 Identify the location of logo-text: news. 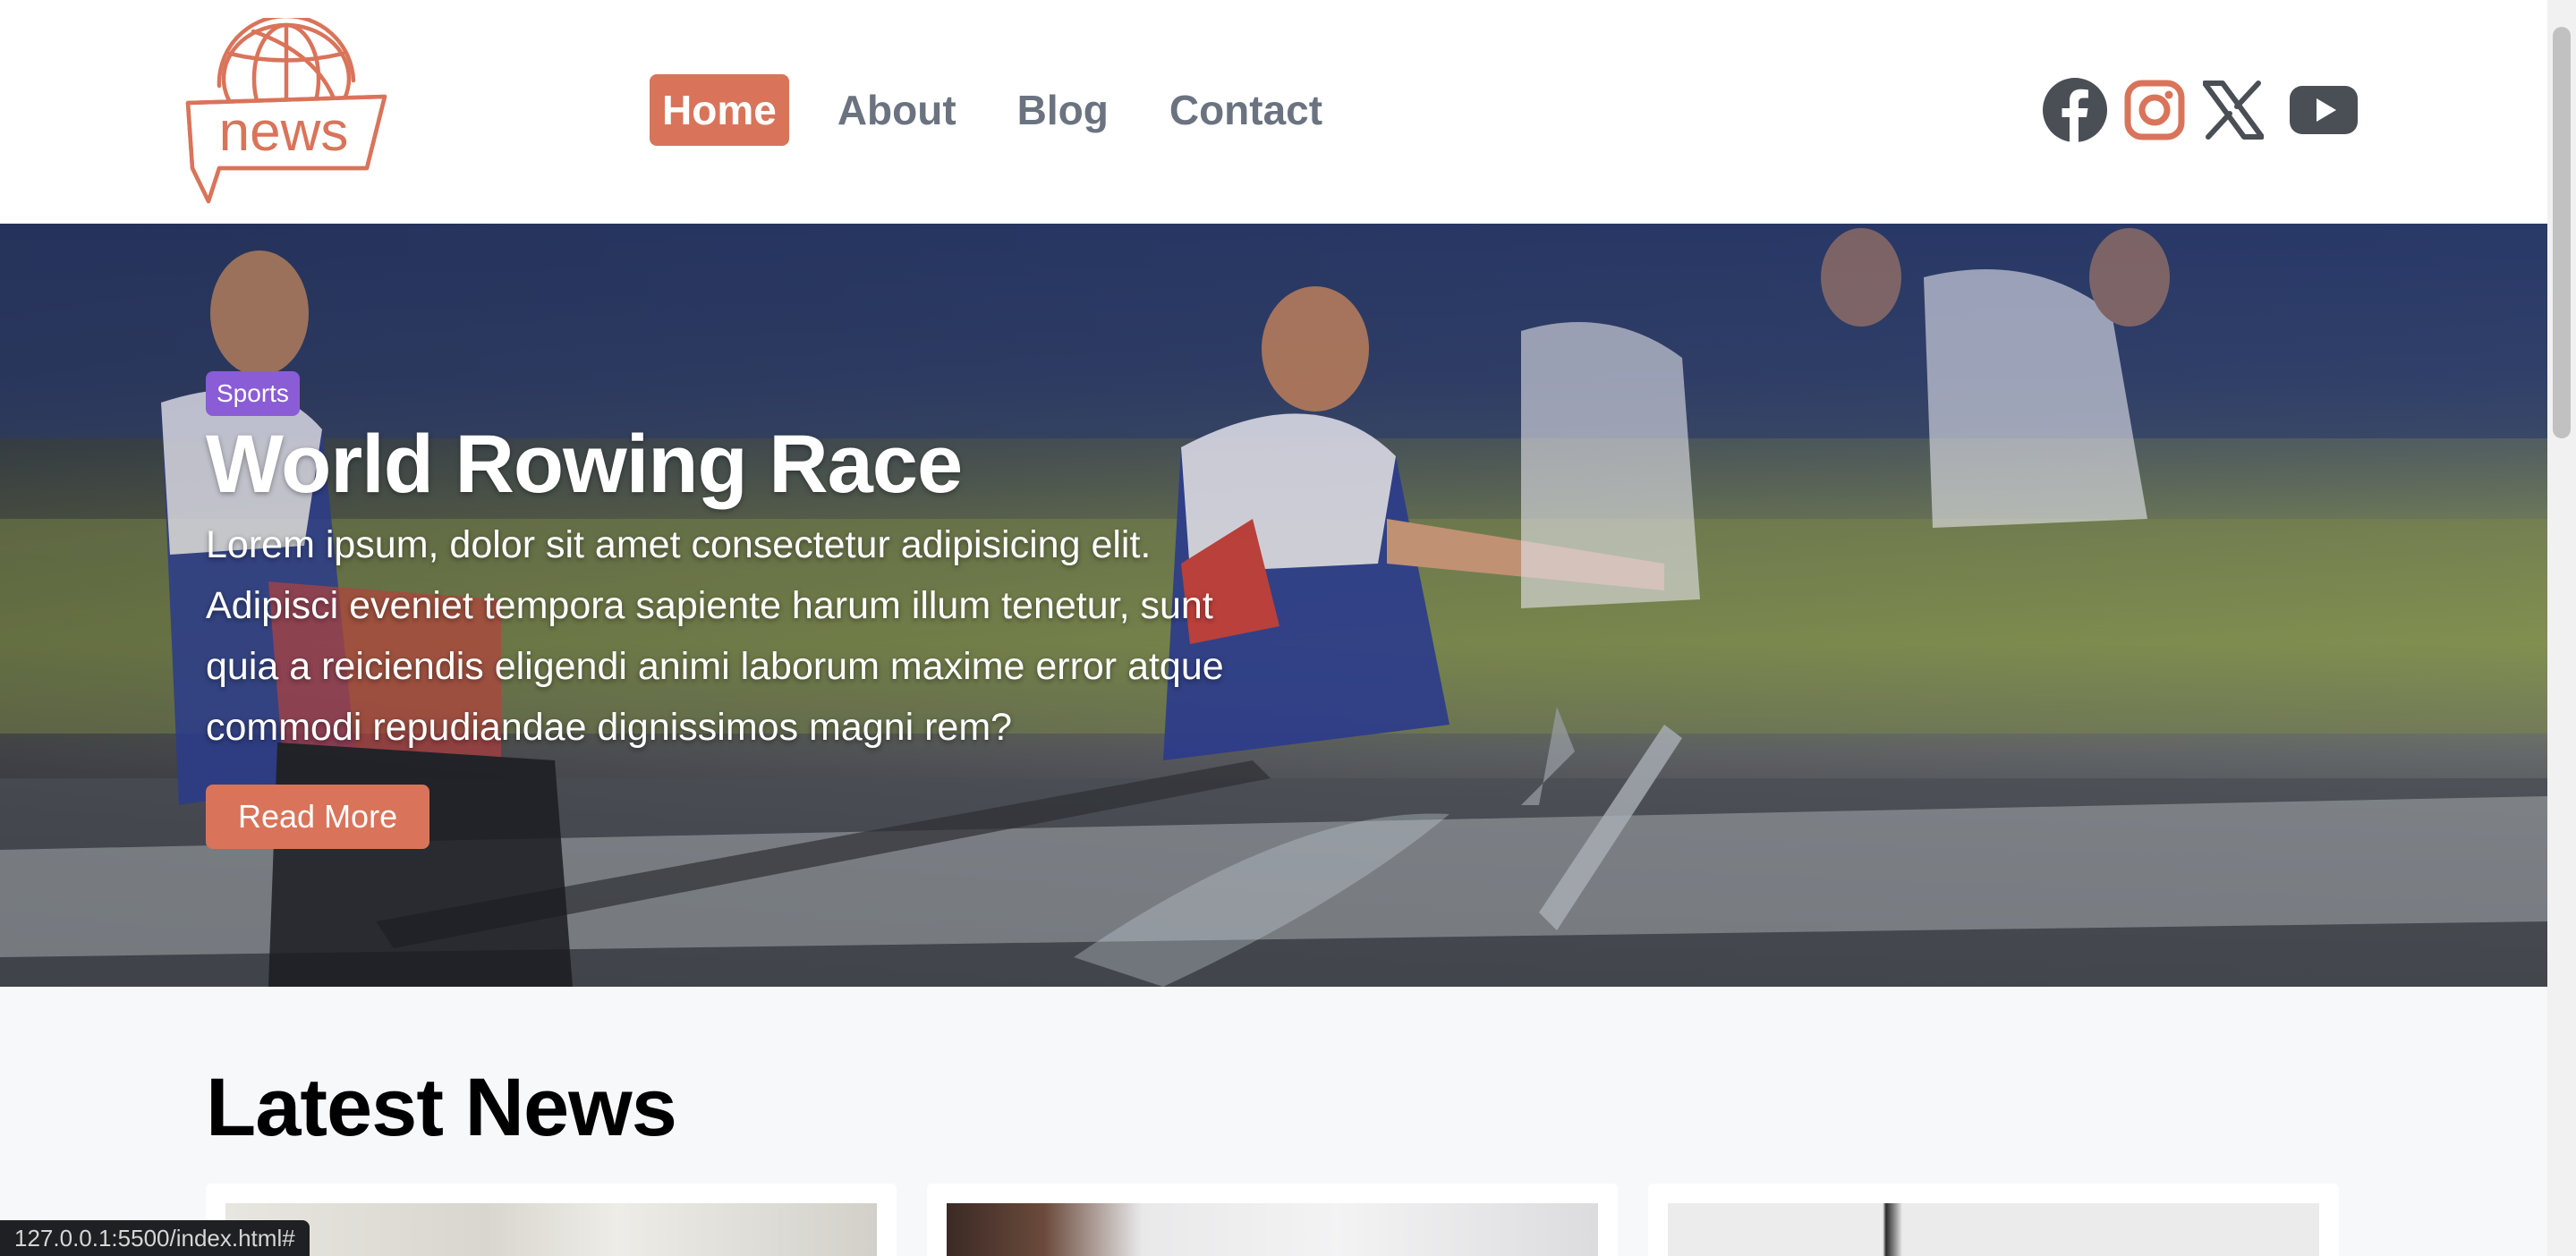
(284, 132).